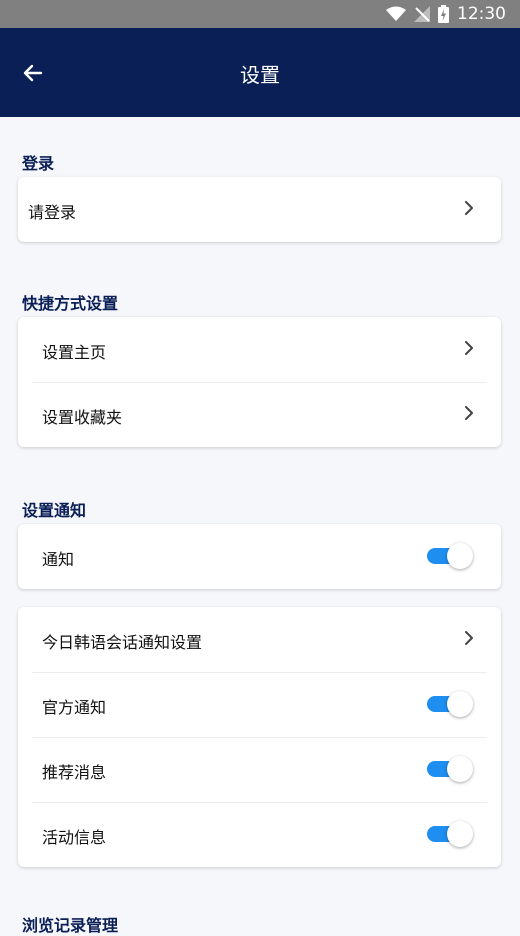  I want to click on recommended-messages-toggle, so click(450, 769).